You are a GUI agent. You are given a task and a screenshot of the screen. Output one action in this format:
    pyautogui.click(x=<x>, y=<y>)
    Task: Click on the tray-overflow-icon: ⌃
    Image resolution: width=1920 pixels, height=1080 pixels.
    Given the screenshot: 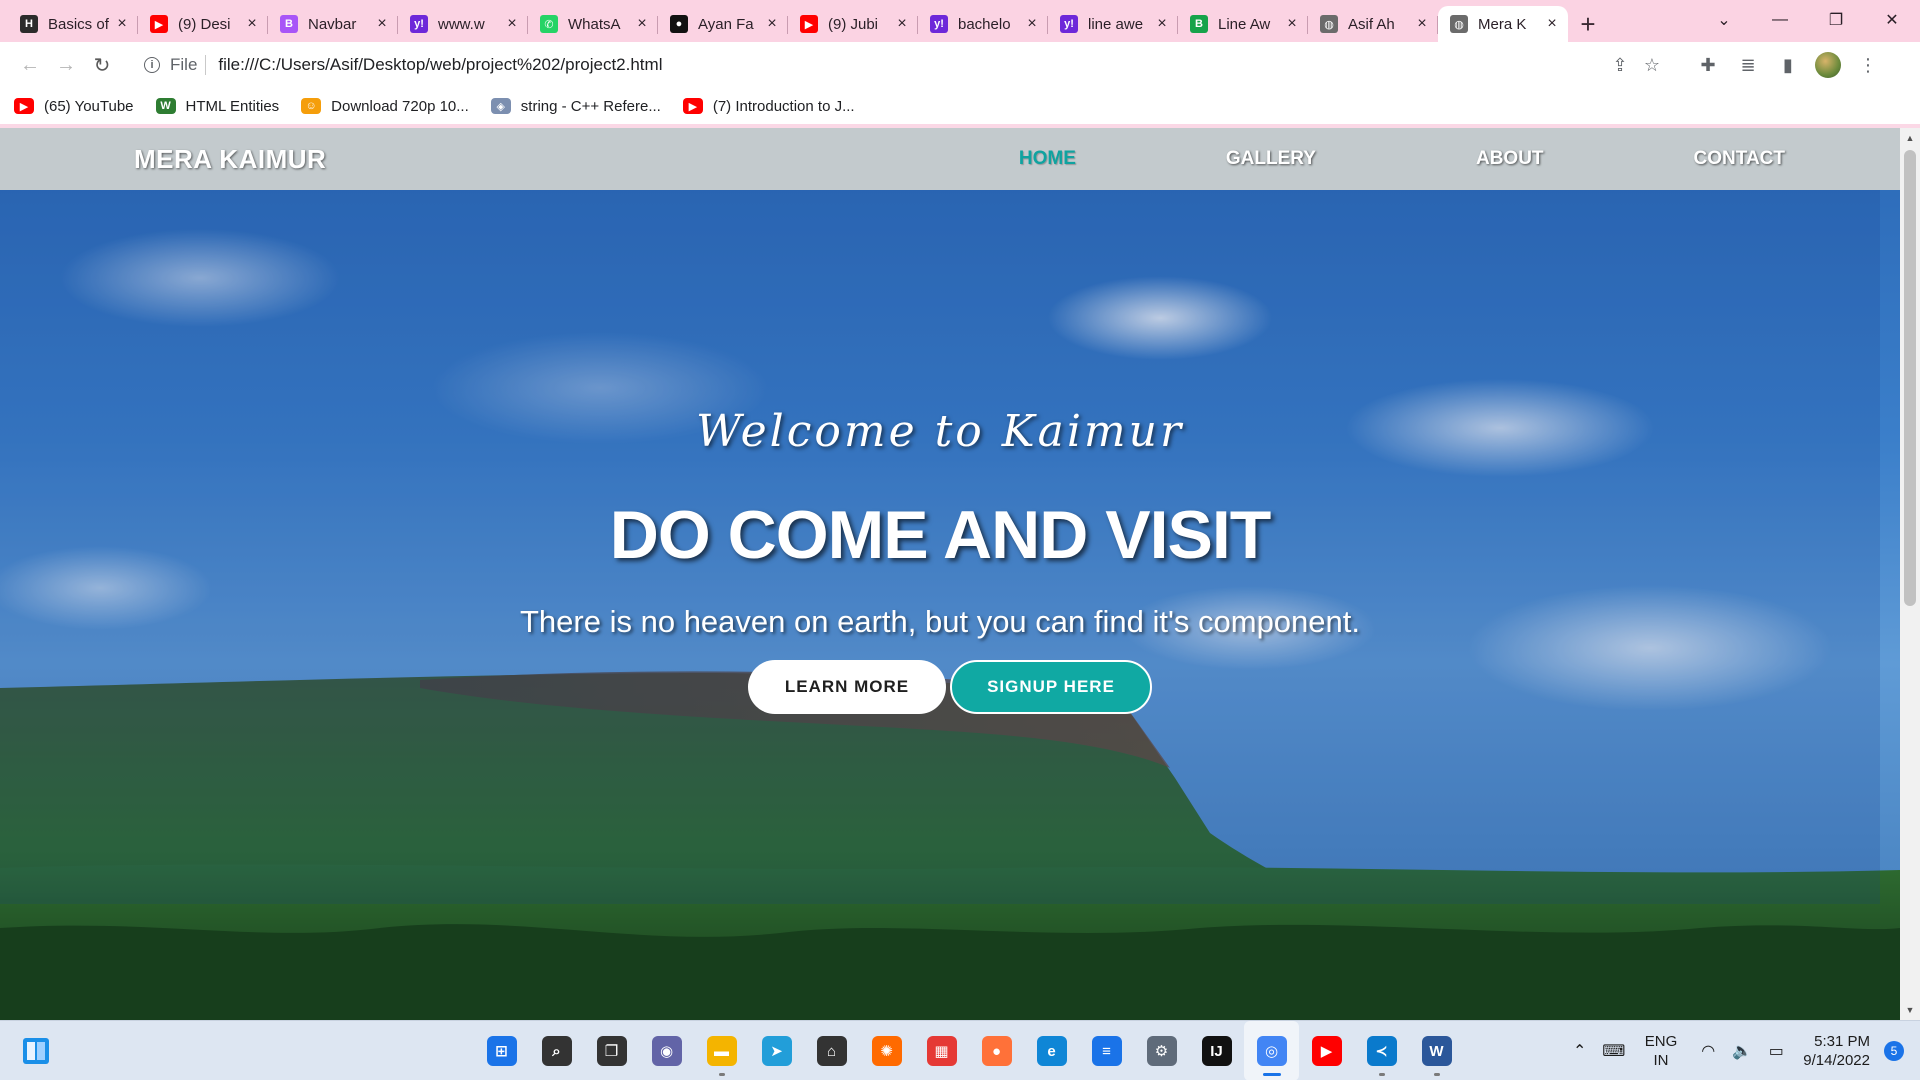 What is the action you would take?
    pyautogui.click(x=1580, y=1051)
    